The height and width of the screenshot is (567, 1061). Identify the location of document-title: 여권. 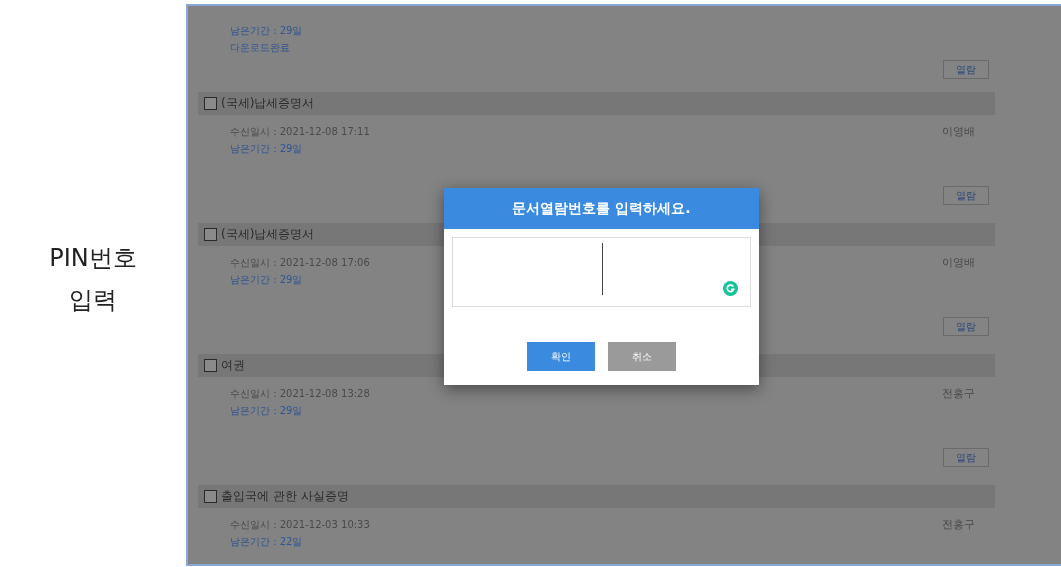
(233, 365).